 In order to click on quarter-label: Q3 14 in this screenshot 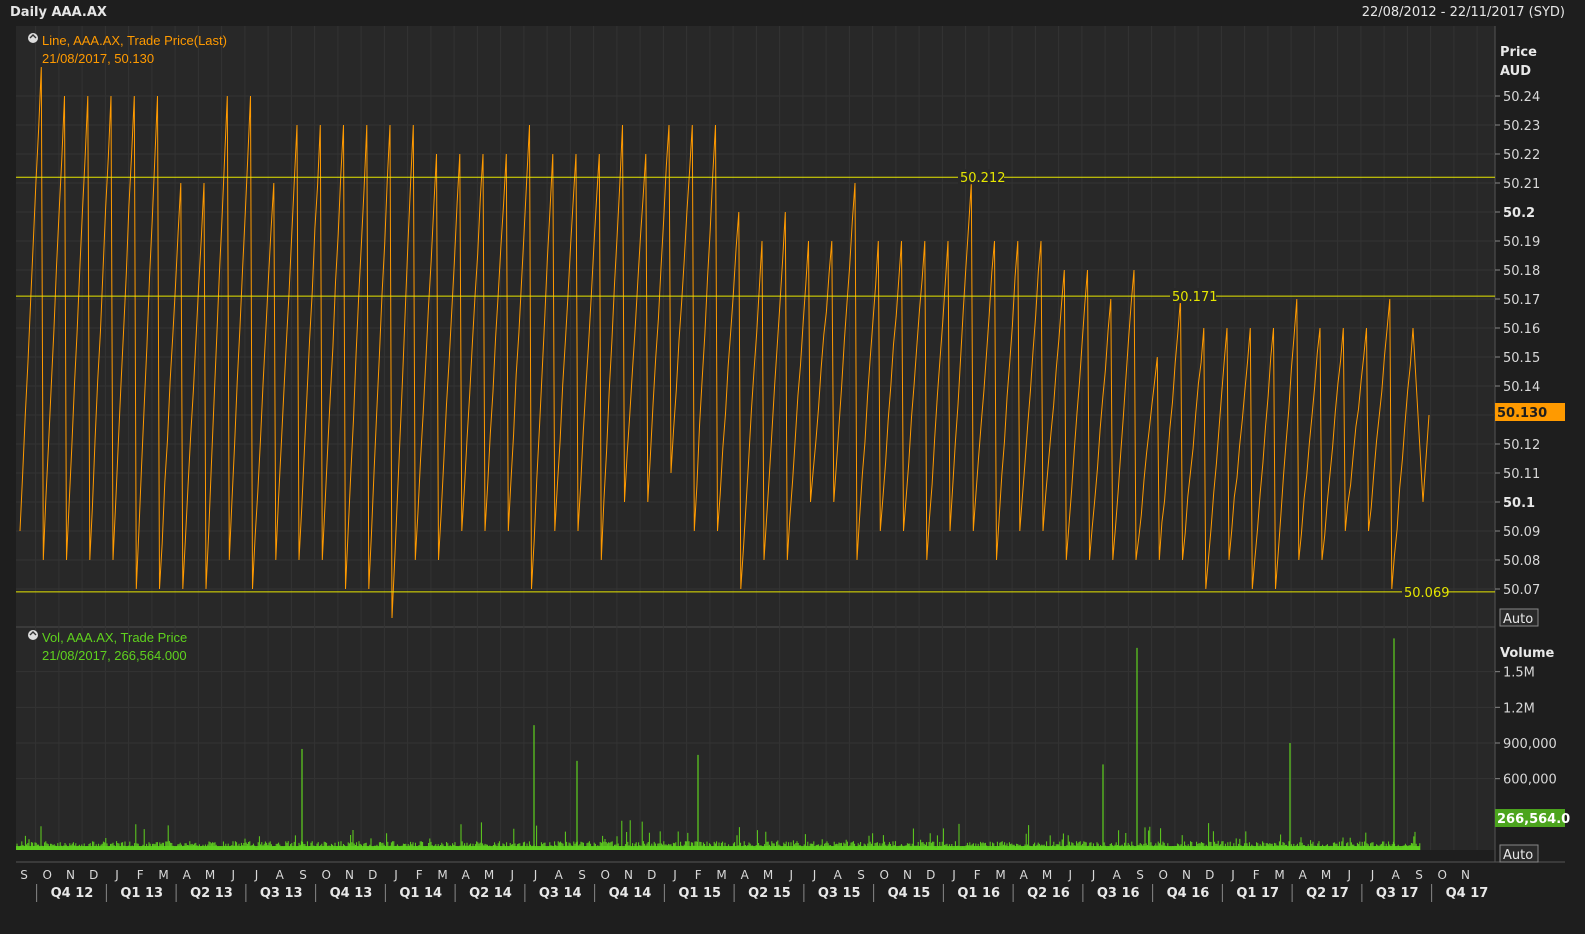, I will do `click(560, 893)`.